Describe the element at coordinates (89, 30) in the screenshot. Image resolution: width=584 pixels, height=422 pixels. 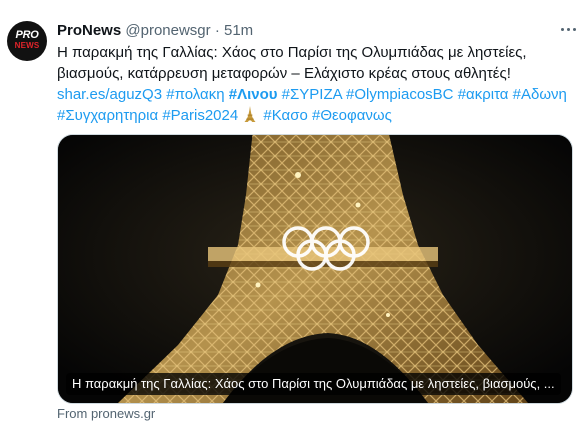
I see `author-name: ProNews` at that location.